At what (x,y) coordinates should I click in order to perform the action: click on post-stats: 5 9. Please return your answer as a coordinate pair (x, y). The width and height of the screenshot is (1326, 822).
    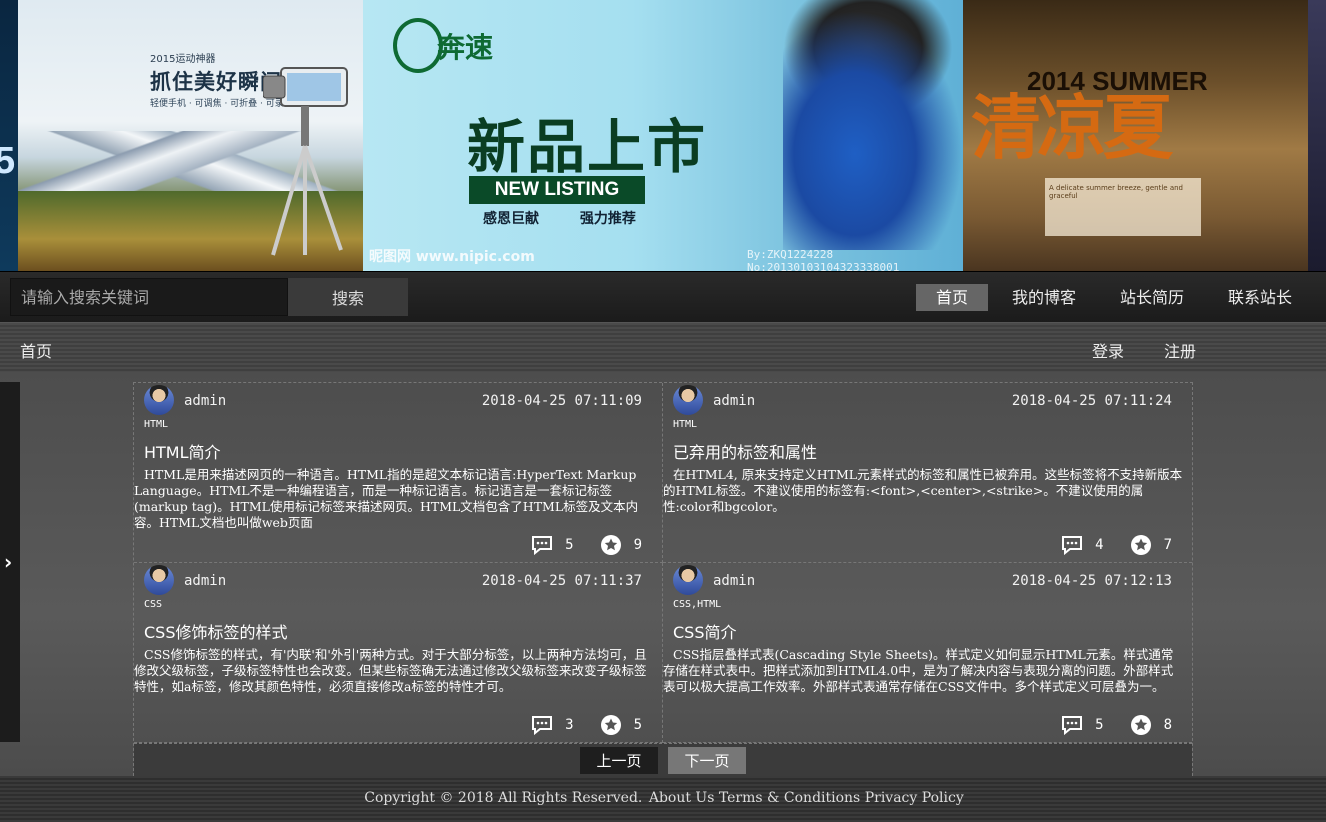
    Looking at the image, I should click on (573, 545).